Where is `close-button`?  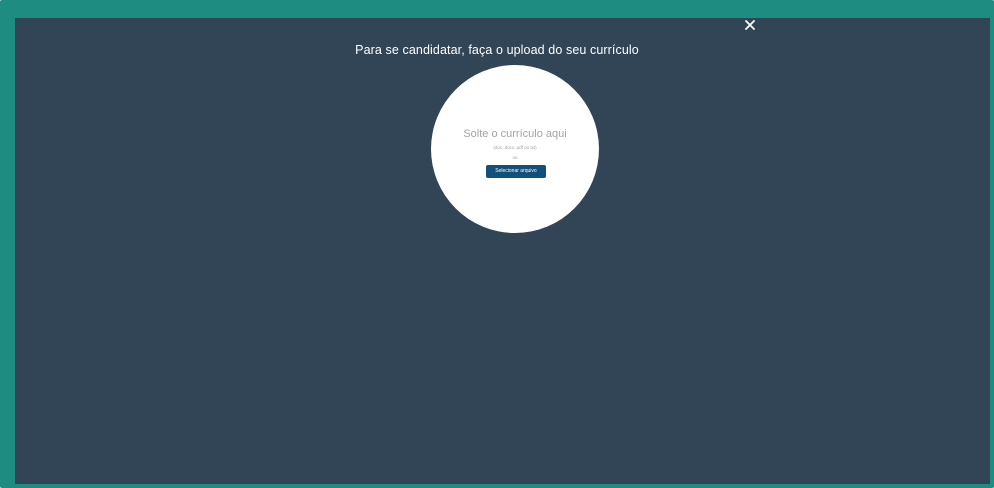
close-button is located at coordinates (750, 26).